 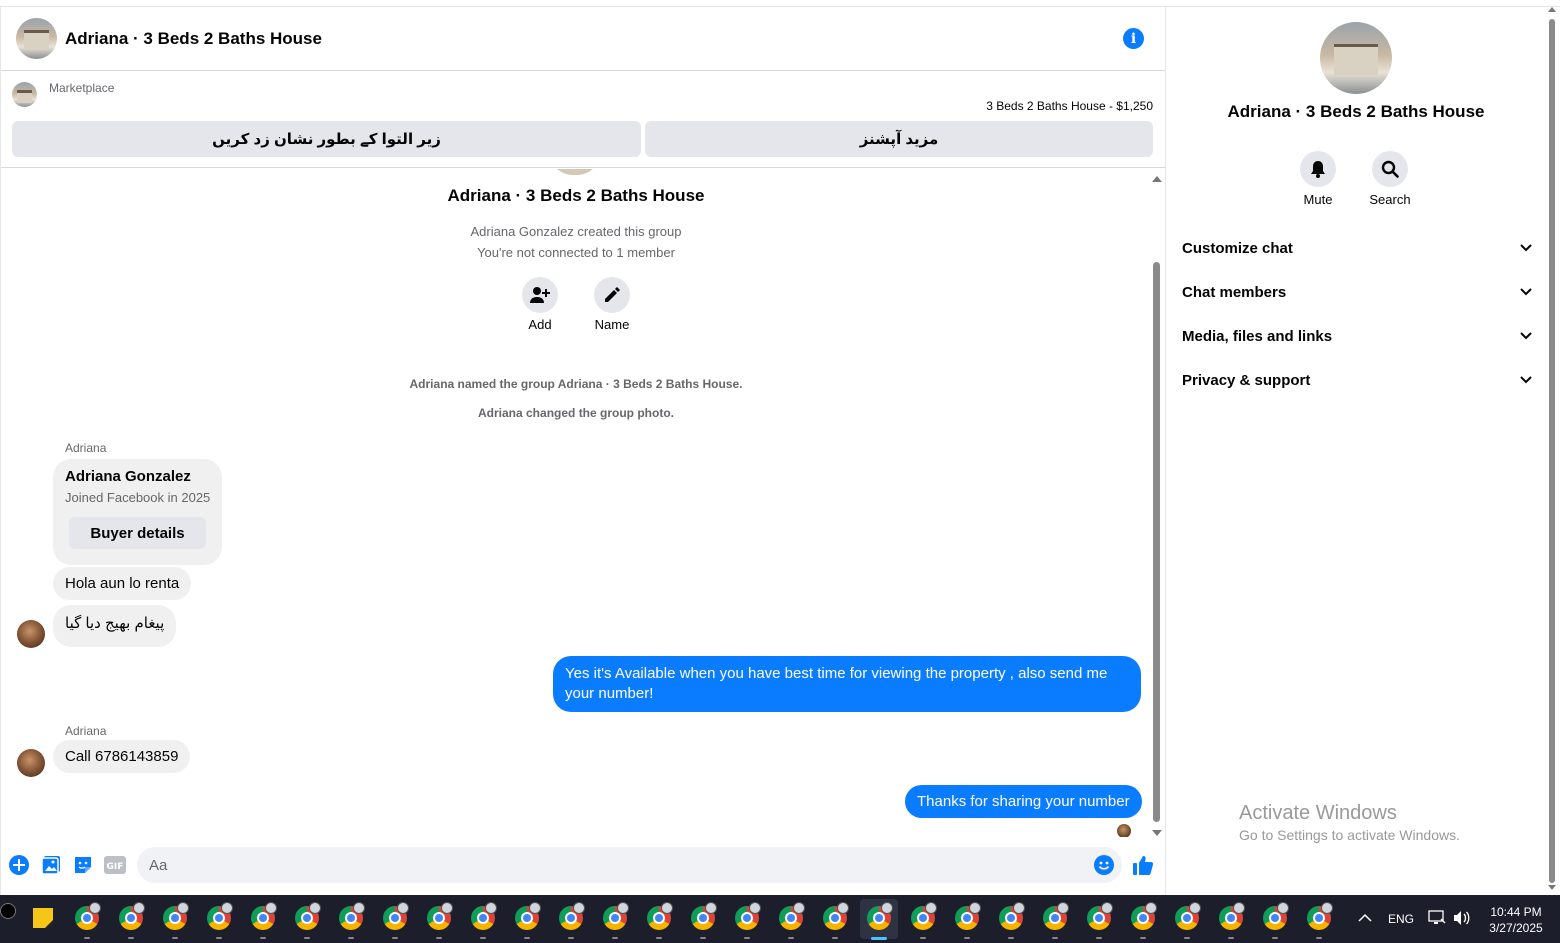 I want to click on svg-text: GIF, so click(x=115, y=867).